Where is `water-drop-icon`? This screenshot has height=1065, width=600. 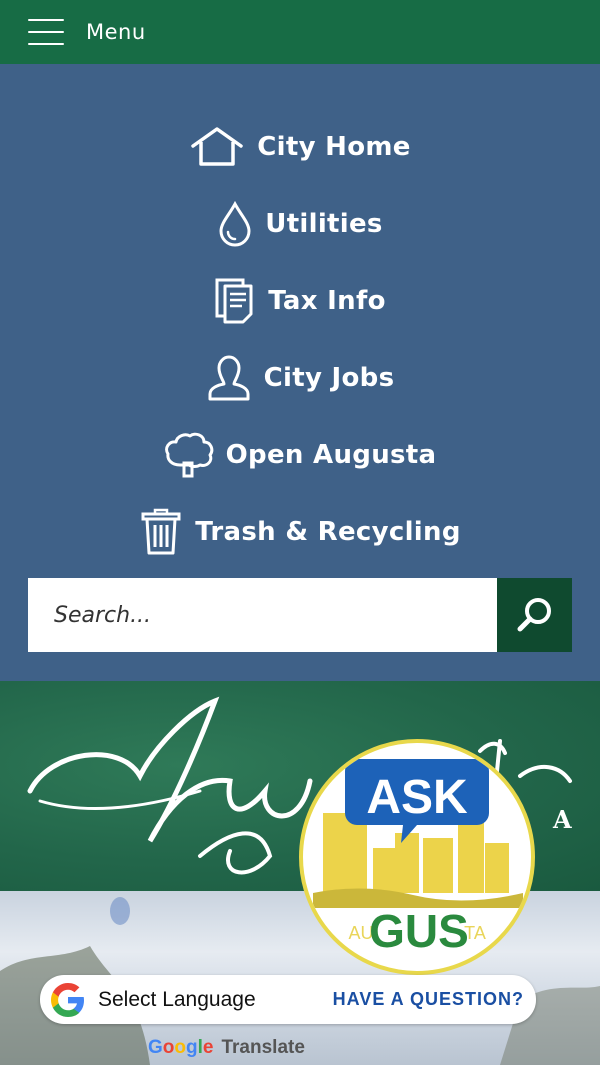 water-drop-icon is located at coordinates (235, 223).